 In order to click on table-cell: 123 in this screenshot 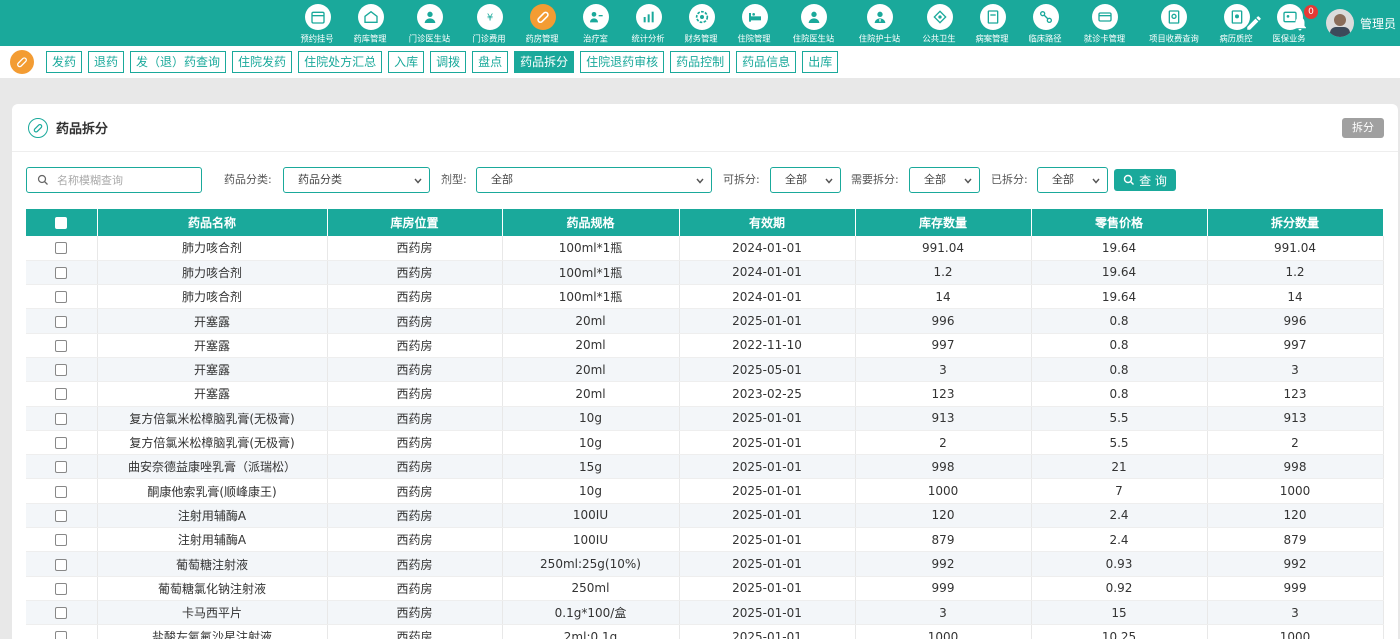, I will do `click(1295, 394)`.